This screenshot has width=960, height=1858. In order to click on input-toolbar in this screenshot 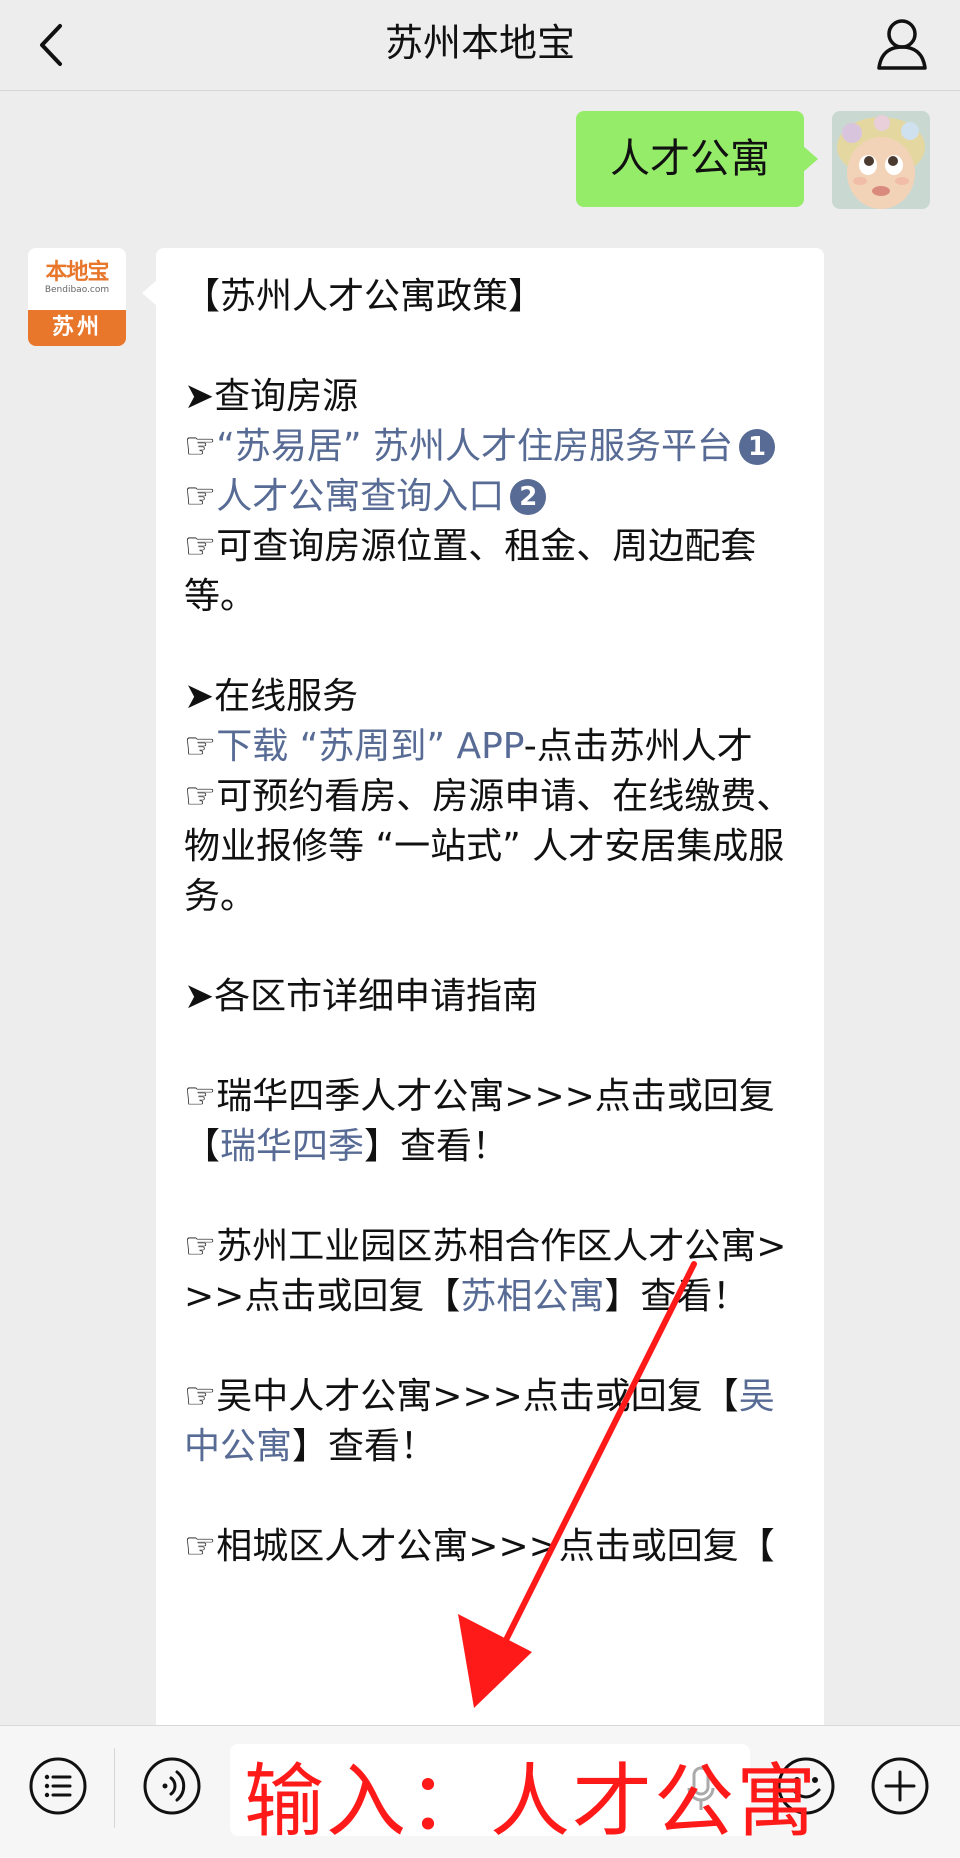, I will do `click(480, 1791)`.